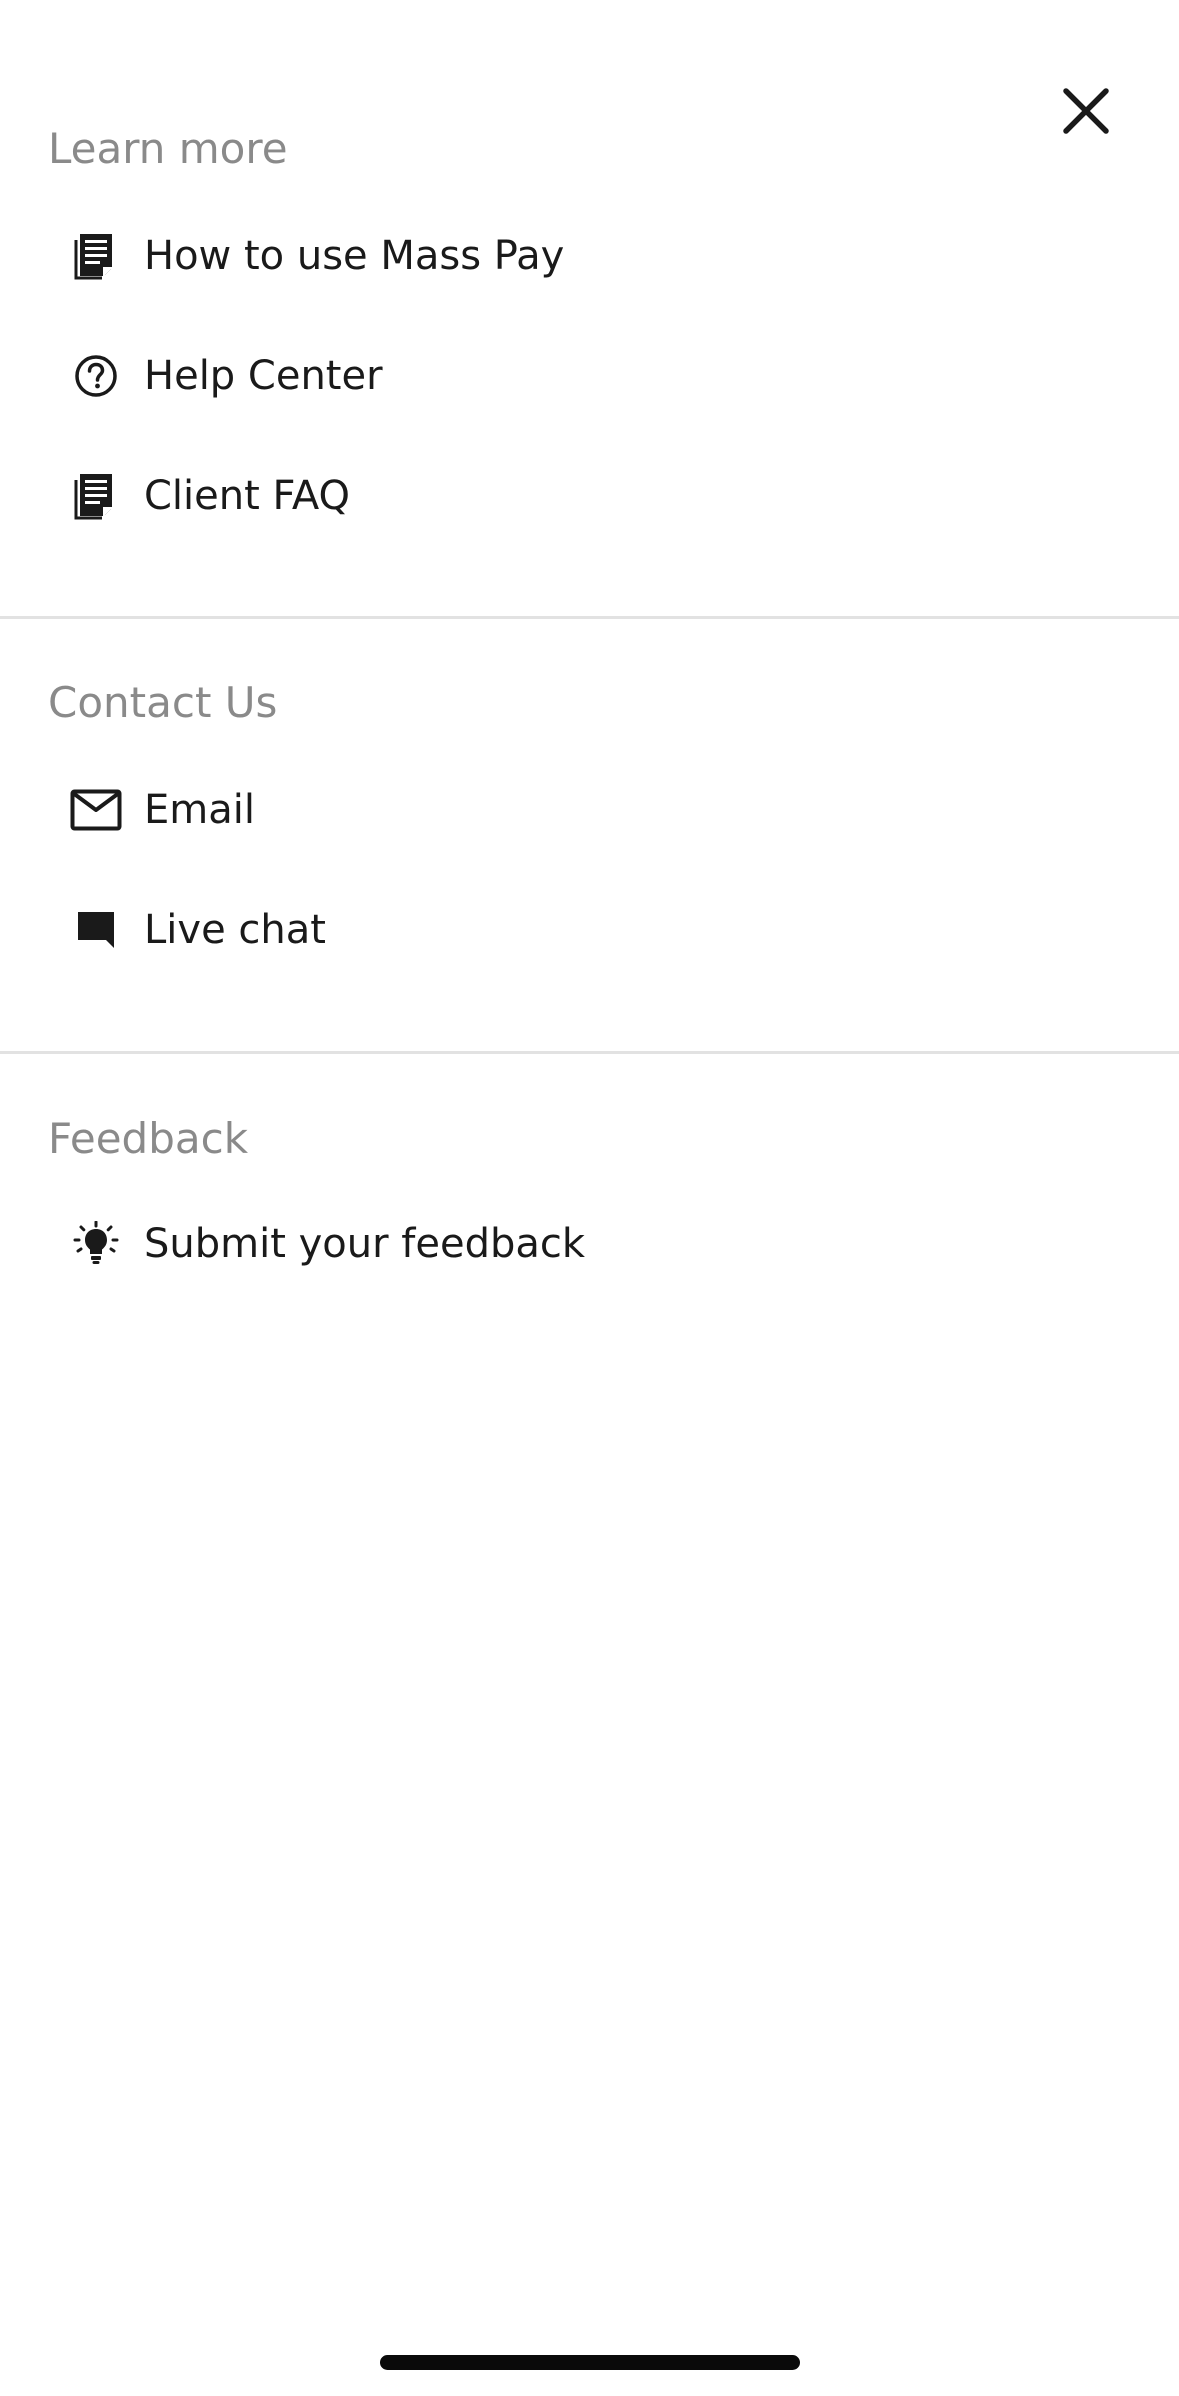 The width and height of the screenshot is (1179, 2396). What do you see at coordinates (354, 256) in the screenshot?
I see `menu-item-label: How to use Mass Pay` at bounding box center [354, 256].